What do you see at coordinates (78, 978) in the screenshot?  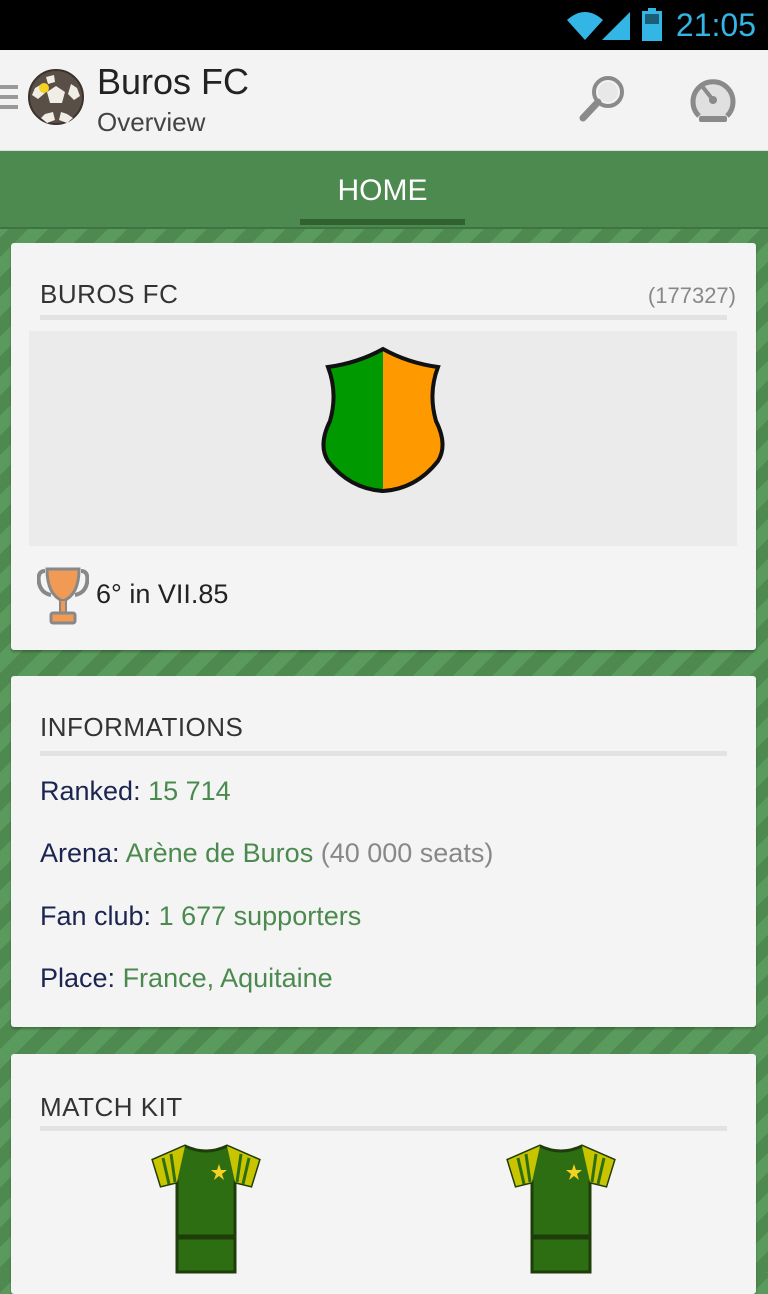 I see `info-label: Place:` at bounding box center [78, 978].